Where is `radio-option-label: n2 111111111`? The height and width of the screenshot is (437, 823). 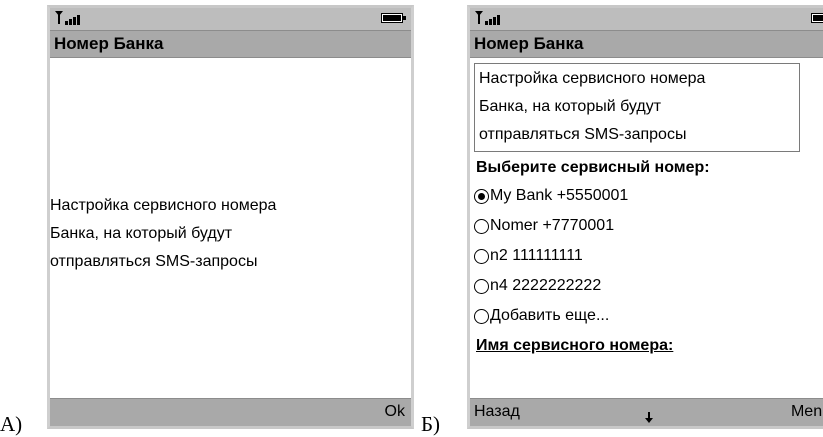 radio-option-label: n2 111111111 is located at coordinates (536, 255).